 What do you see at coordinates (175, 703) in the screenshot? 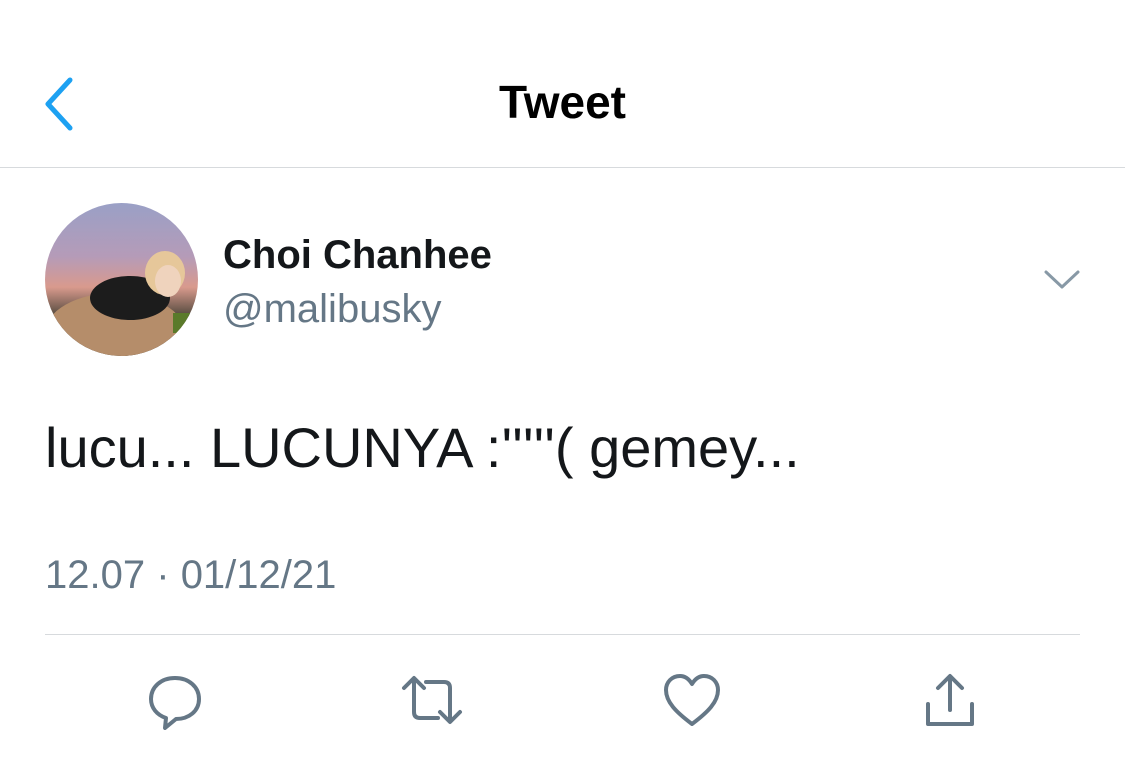
I see `reply-icon` at bounding box center [175, 703].